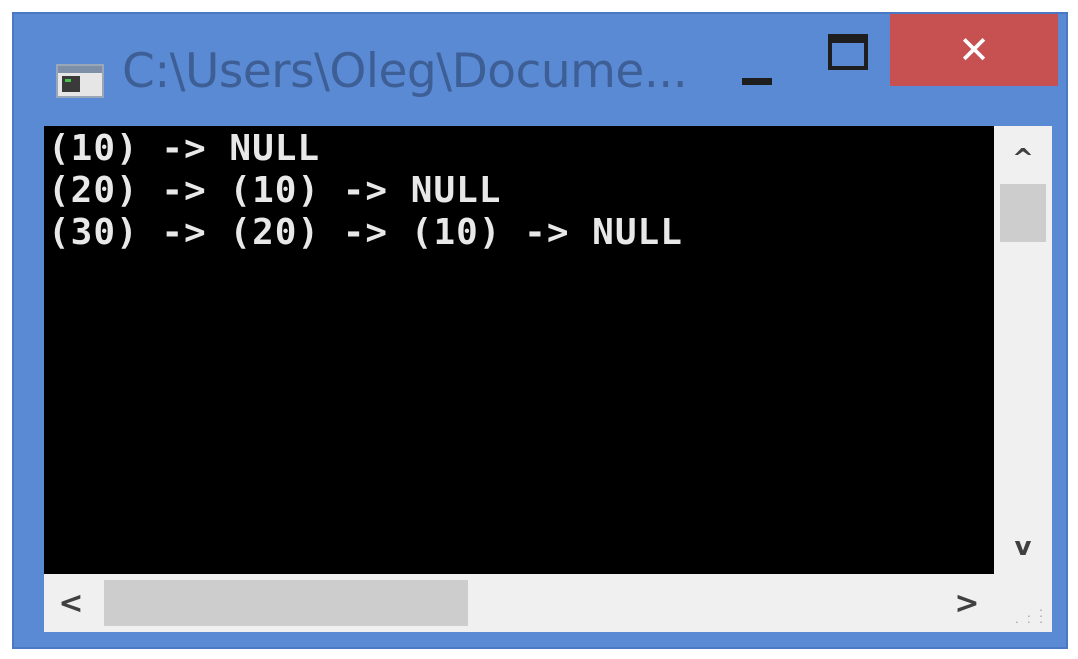  I want to click on size-grip-icon: . . . . . ., so click(1028, 614).